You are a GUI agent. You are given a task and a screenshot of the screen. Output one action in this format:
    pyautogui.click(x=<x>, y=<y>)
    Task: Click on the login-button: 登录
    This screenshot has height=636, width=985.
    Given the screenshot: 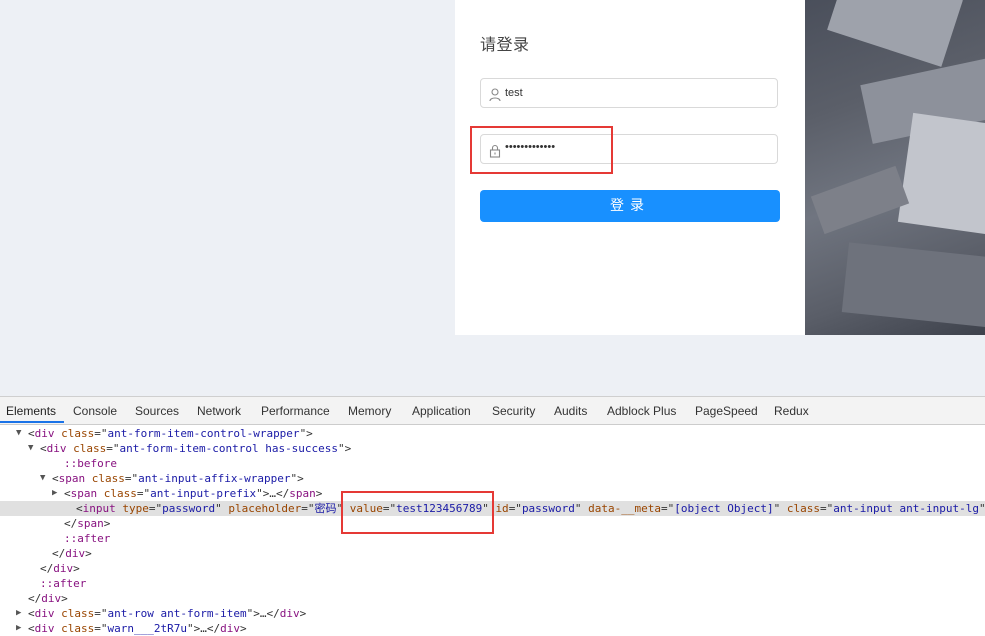 What is the action you would take?
    pyautogui.click(x=630, y=206)
    